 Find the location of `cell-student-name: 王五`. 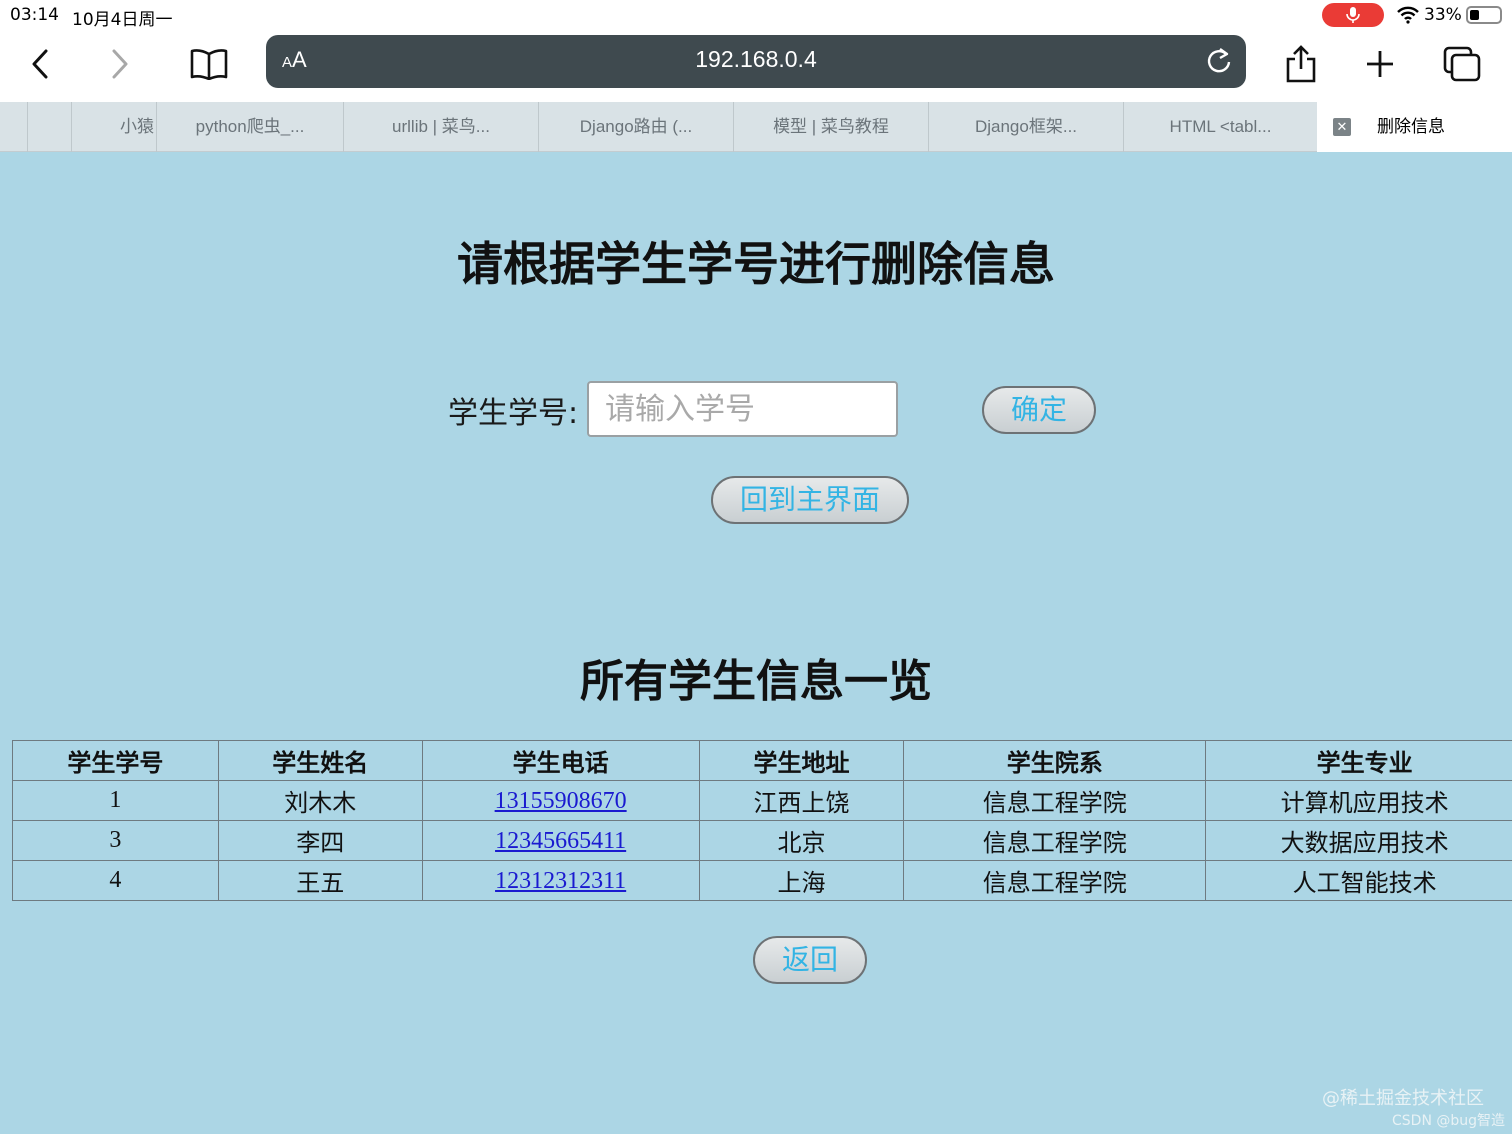

cell-student-name: 王五 is located at coordinates (320, 880).